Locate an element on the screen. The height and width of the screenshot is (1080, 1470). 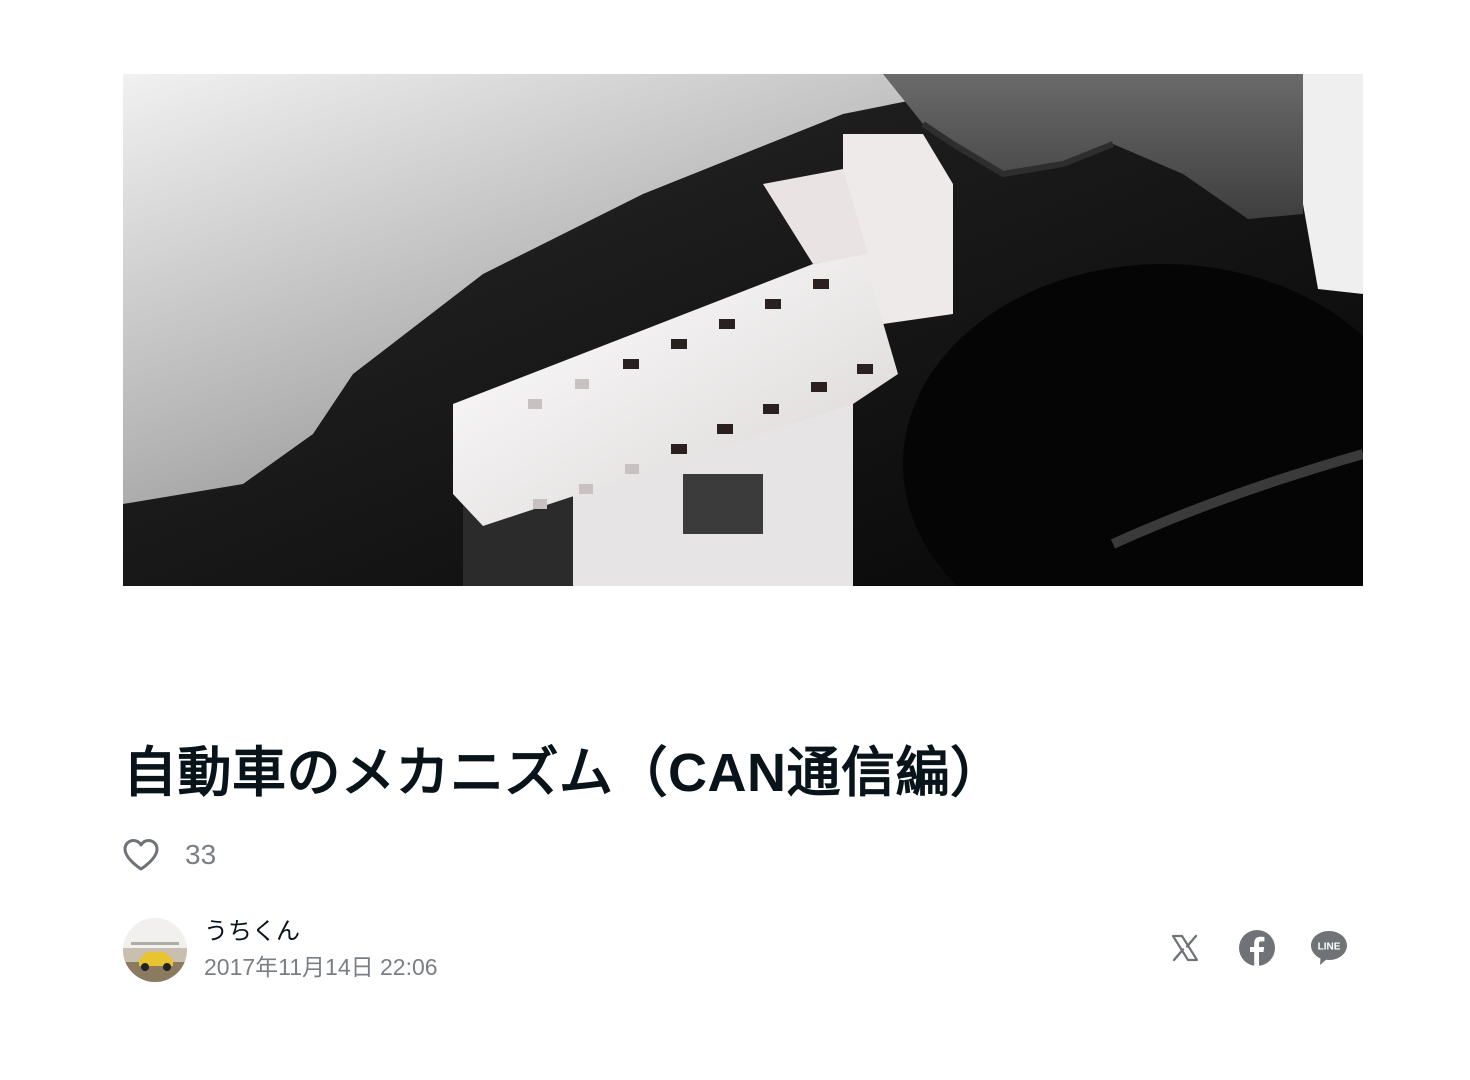
avatar-image is located at coordinates (155, 950).